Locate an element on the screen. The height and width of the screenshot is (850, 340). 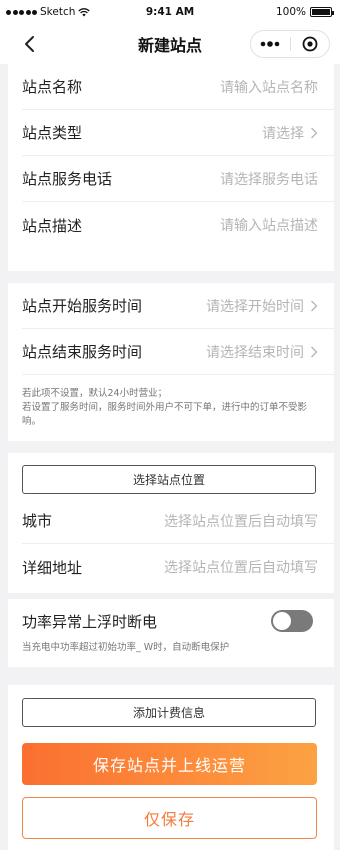
power-cutoff-hint: 当充电中功率超过初始功率_ W时，自动断电保护 is located at coordinates (126, 647).